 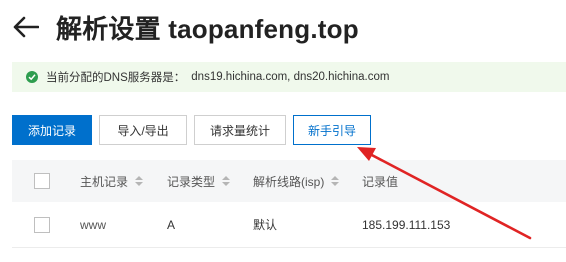 I want to click on select-all-checkbox, so click(x=42, y=181).